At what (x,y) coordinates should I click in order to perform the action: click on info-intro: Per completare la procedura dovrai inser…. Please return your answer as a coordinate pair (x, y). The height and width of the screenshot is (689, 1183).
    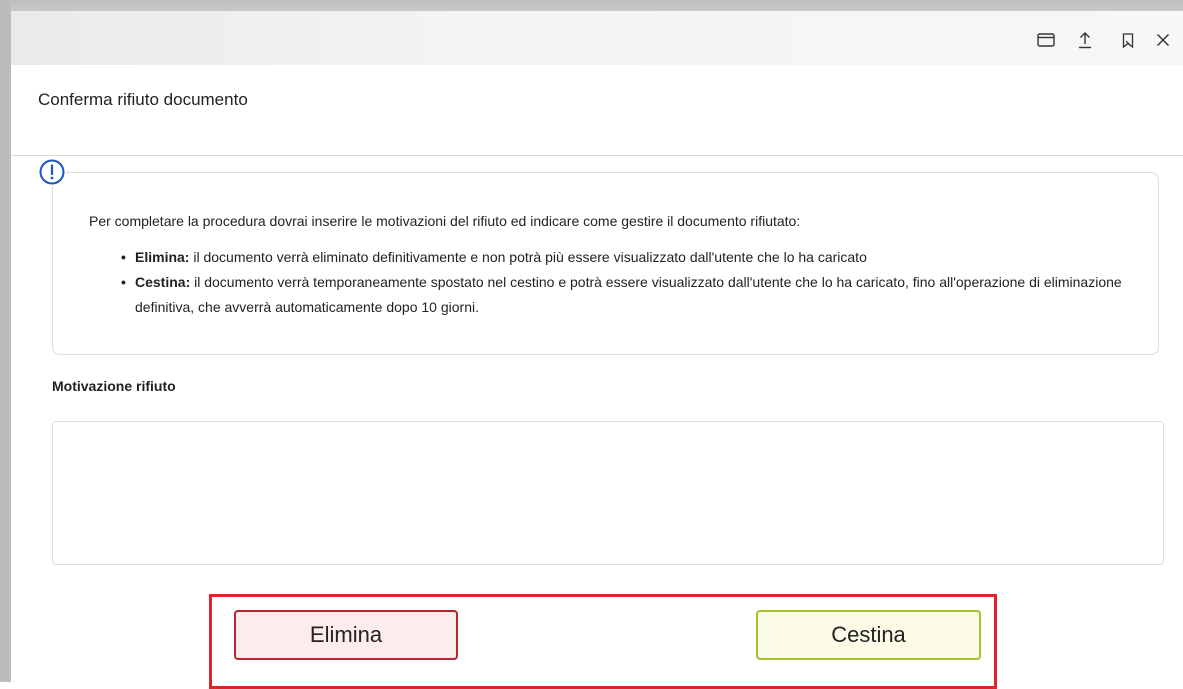
    Looking at the image, I should click on (445, 221).